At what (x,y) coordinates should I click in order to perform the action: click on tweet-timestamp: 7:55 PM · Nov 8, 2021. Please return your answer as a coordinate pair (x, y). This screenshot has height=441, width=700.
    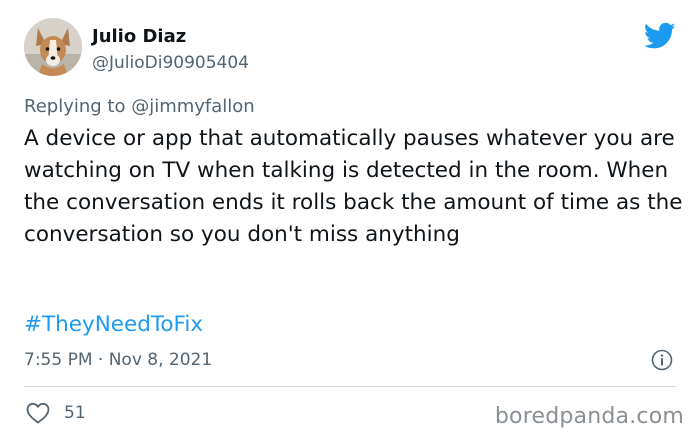
    Looking at the image, I should click on (118, 360).